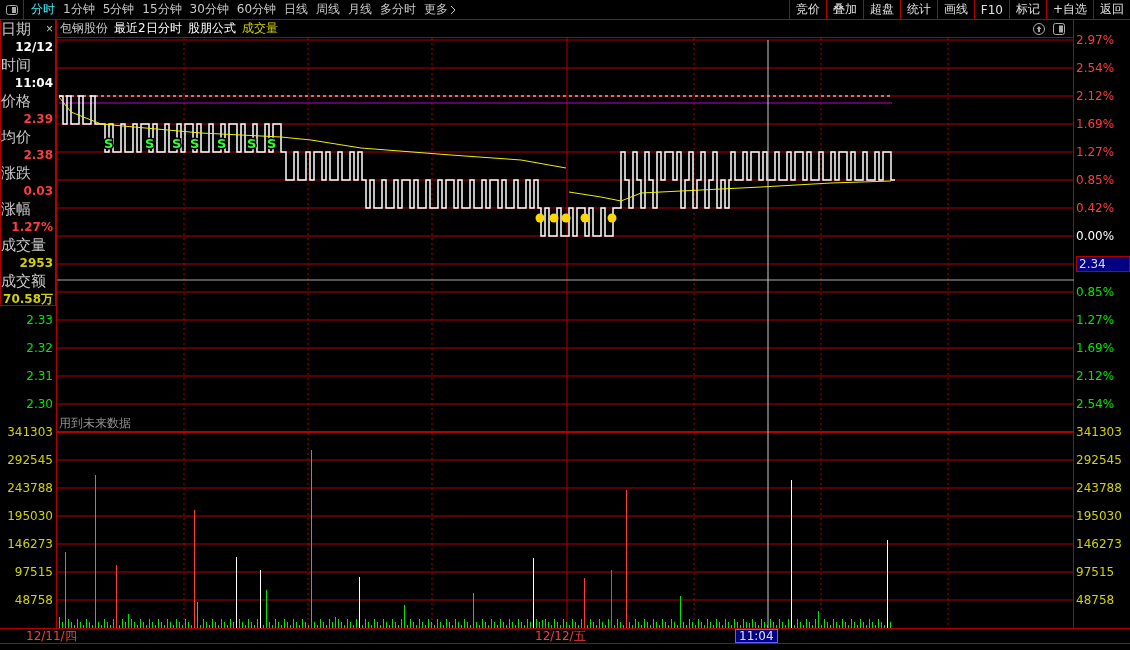 This screenshot has height=650, width=1130. I want to click on timeframe-tab: 月线, so click(360, 9).